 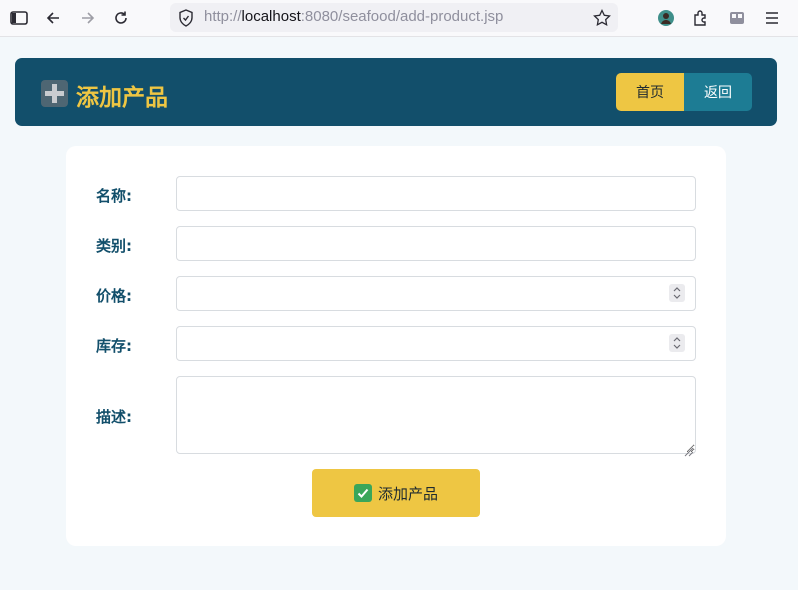 I want to click on add-product-button: 添加产品, so click(x=396, y=493).